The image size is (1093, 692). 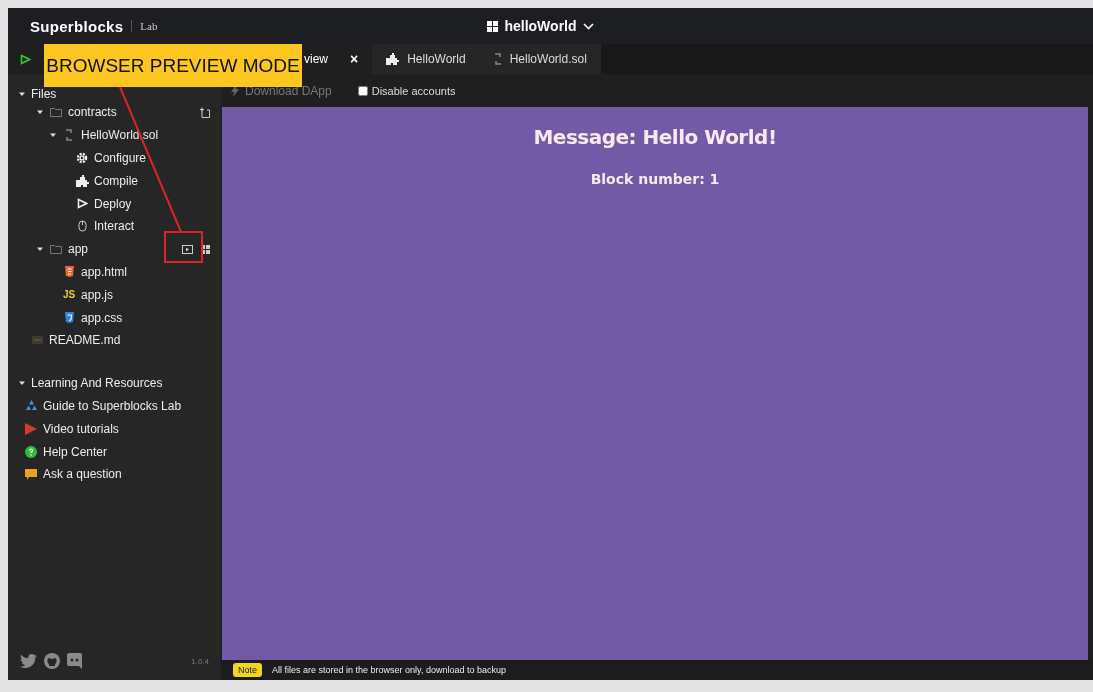 I want to click on html-file-icon, so click(x=69, y=272).